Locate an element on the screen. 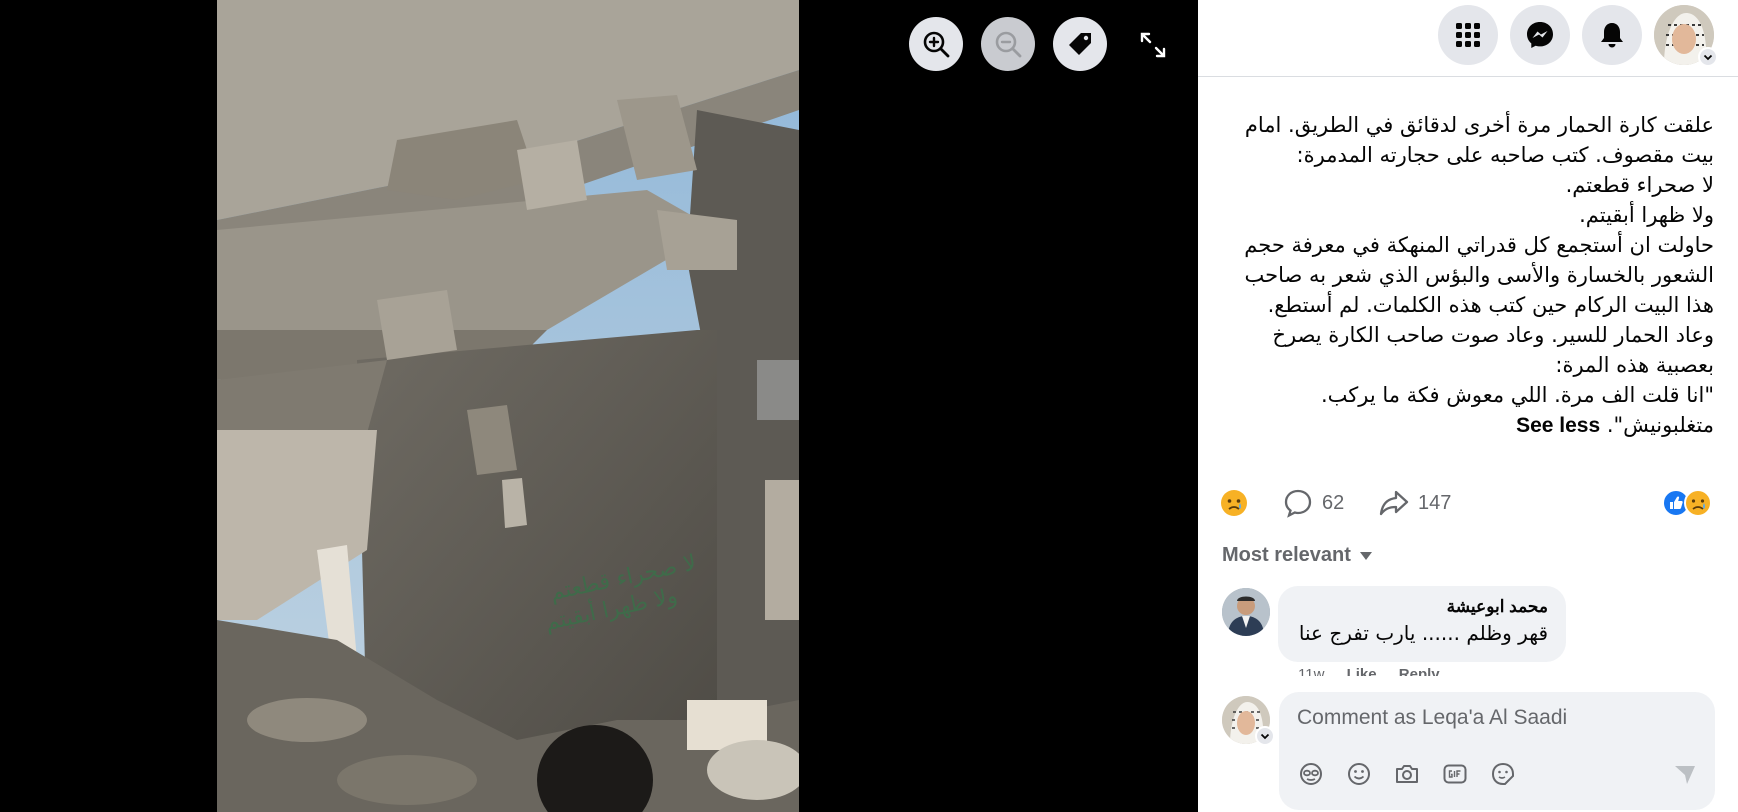 The width and height of the screenshot is (1738, 812). comment-input is located at coordinates (1497, 718).